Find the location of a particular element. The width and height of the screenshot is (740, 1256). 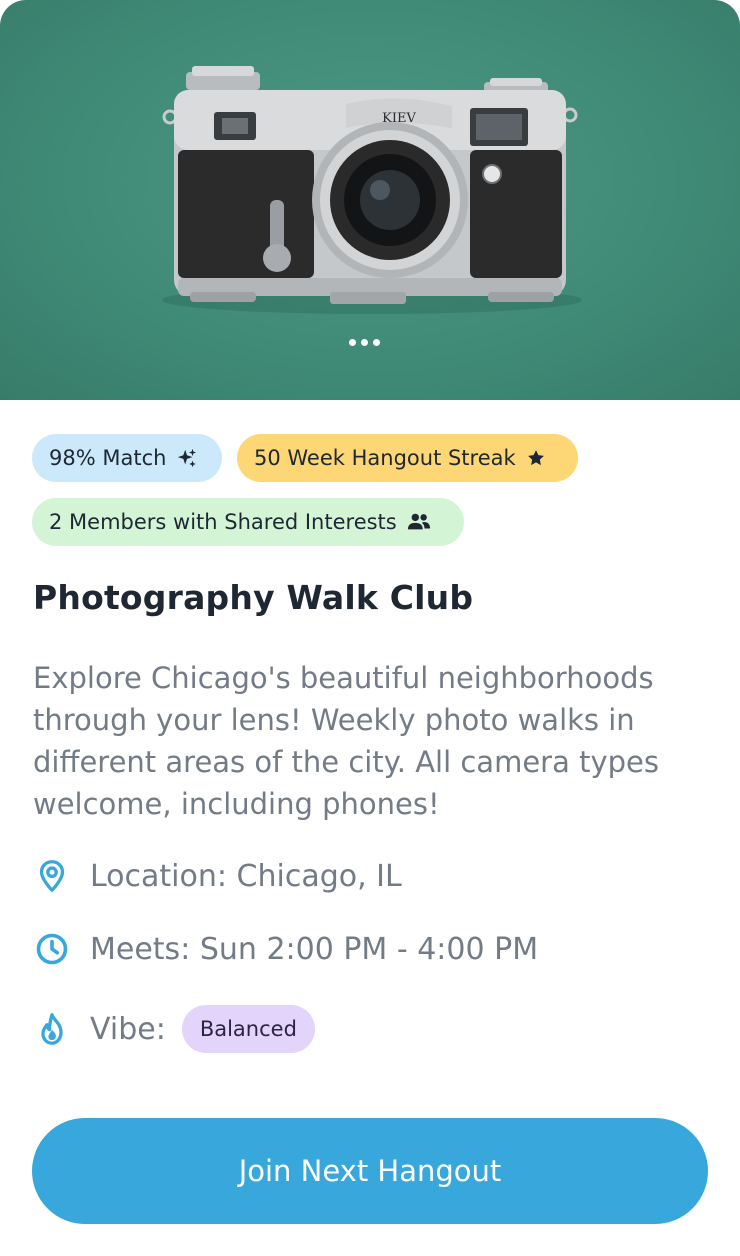

vibe-label: Vibe: is located at coordinates (128, 1029).